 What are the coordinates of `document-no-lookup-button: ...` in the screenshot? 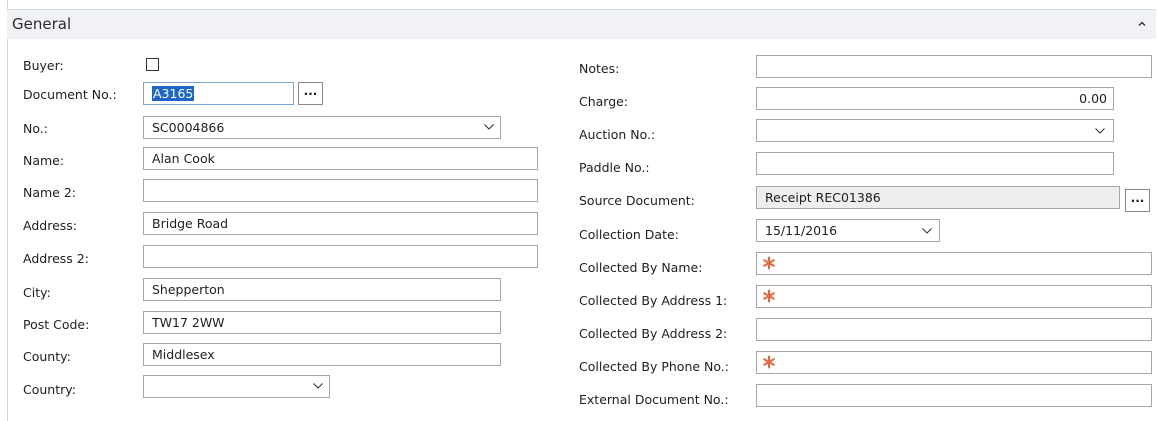 It's located at (310, 93).